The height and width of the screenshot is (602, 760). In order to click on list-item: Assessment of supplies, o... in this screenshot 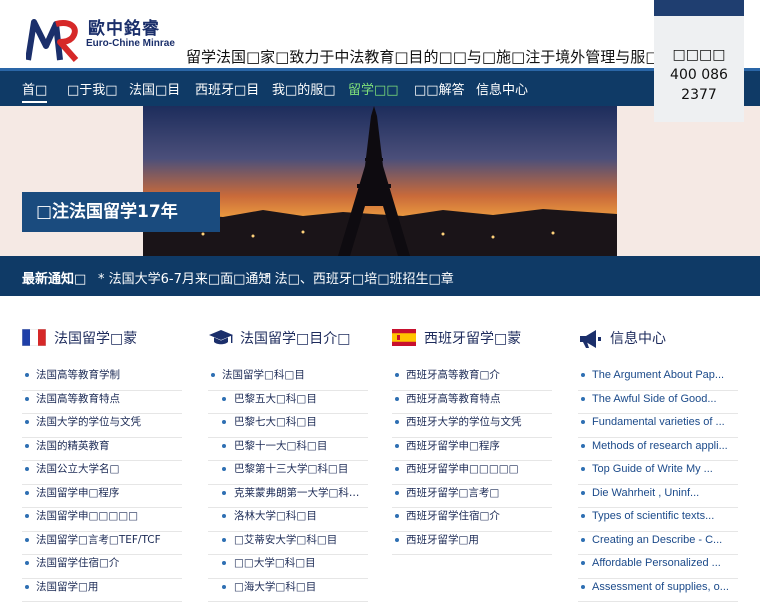, I will do `click(658, 590)`.